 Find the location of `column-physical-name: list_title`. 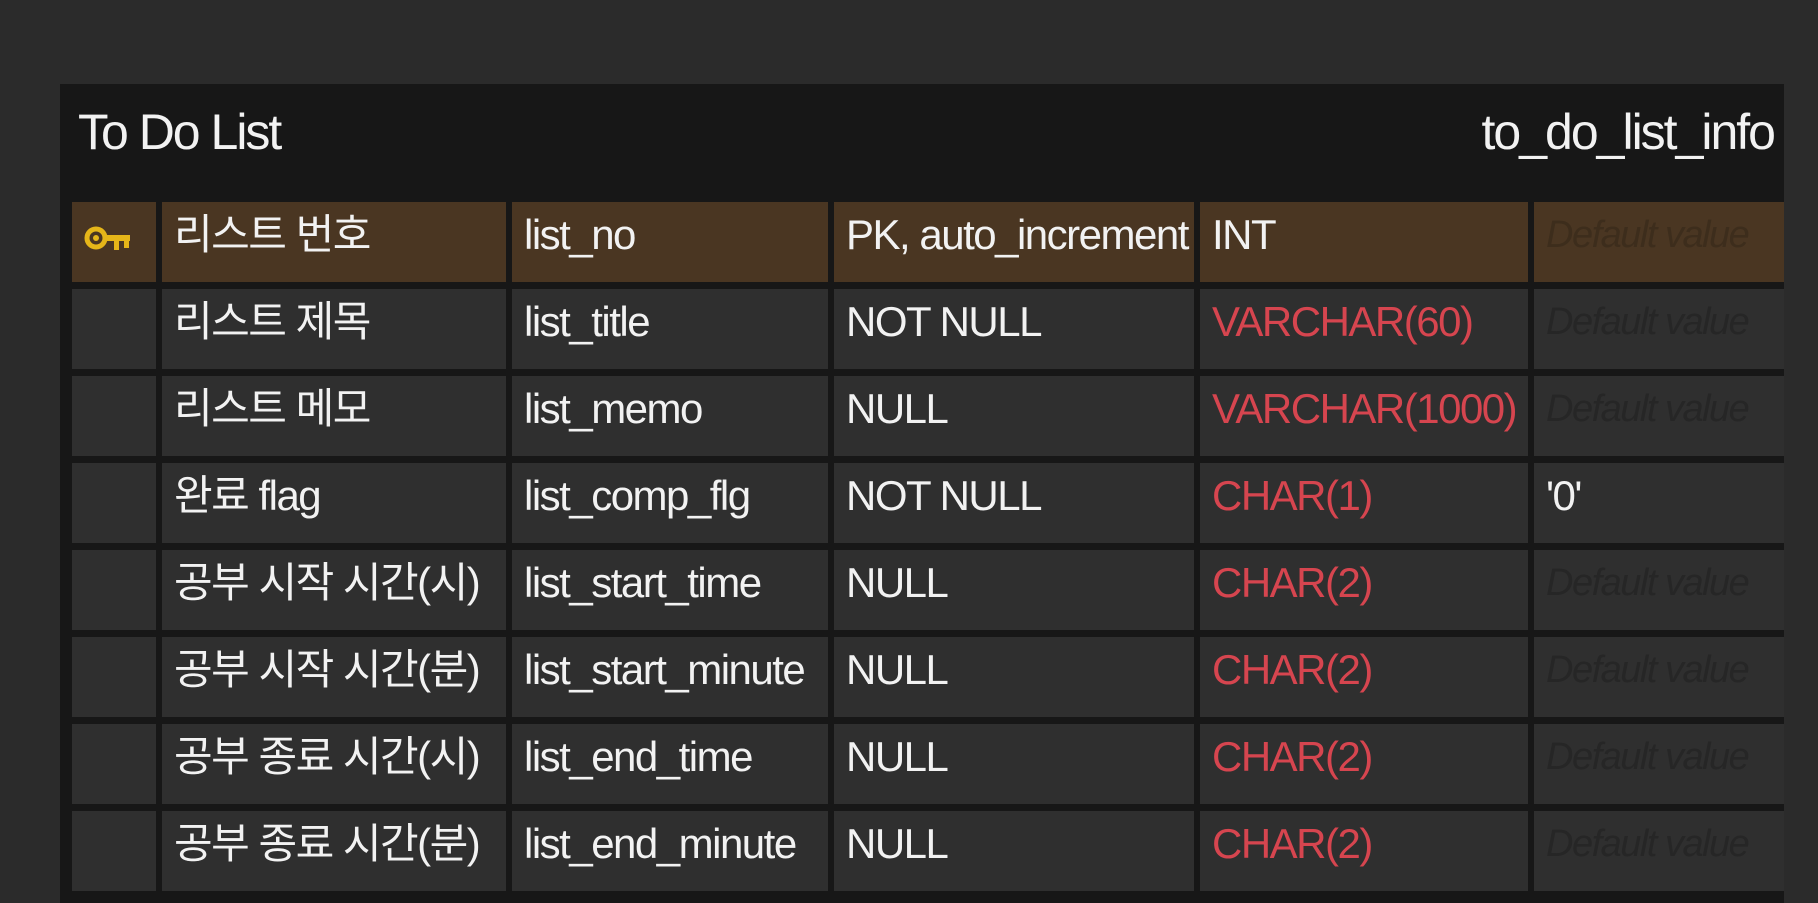

column-physical-name: list_title is located at coordinates (670, 329).